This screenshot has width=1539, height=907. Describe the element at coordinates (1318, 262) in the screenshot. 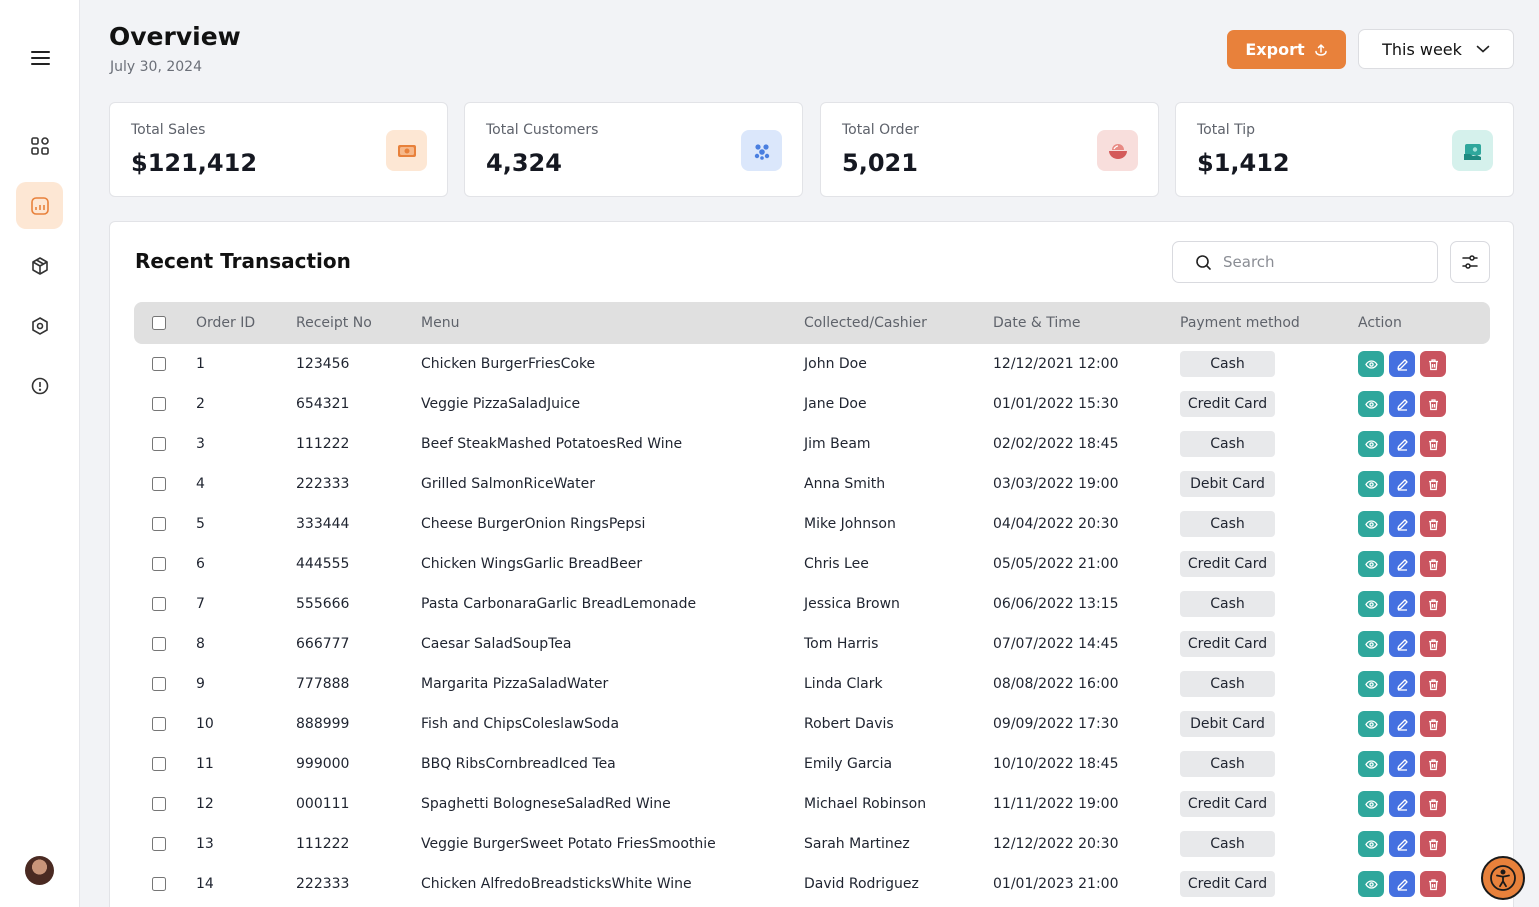

I see `search-input` at that location.